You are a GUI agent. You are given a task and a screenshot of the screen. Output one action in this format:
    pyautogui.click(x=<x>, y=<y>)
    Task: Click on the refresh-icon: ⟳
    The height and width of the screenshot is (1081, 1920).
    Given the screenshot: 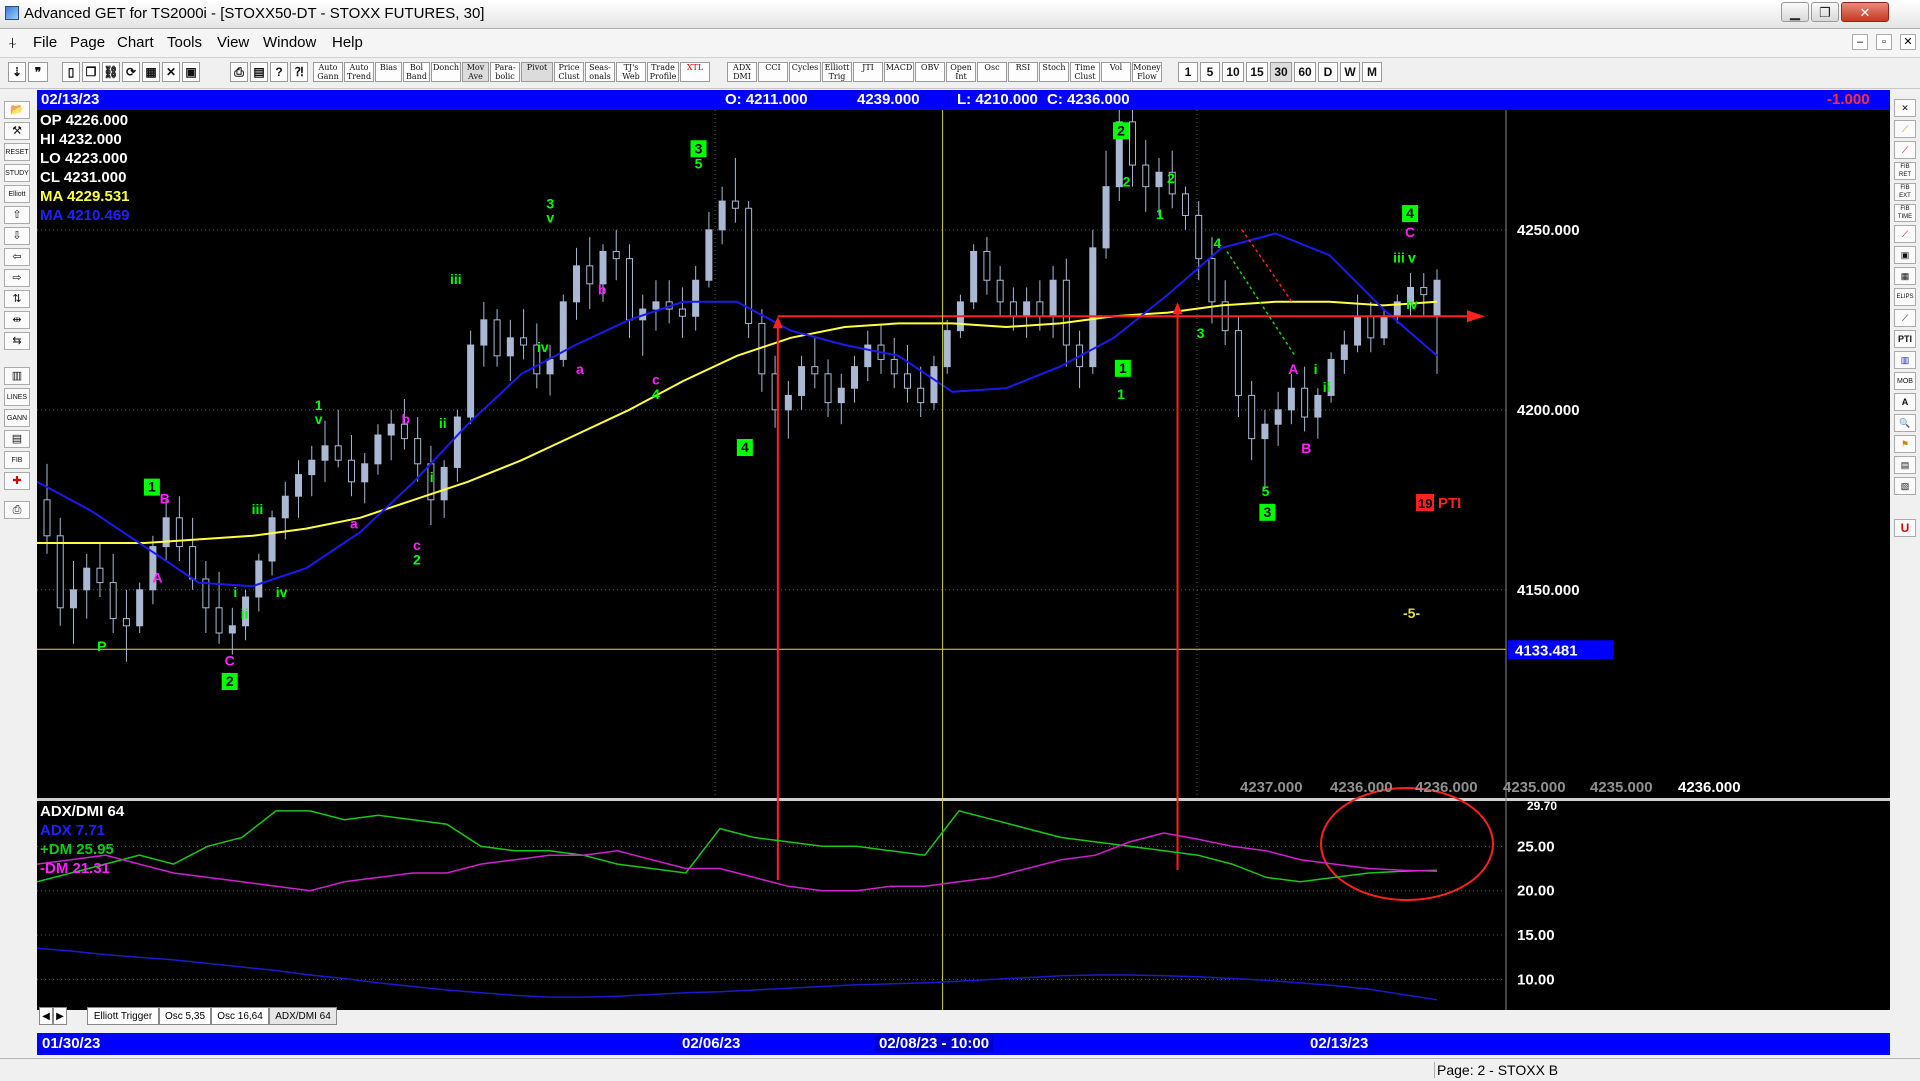 What is the action you would take?
    pyautogui.click(x=131, y=72)
    